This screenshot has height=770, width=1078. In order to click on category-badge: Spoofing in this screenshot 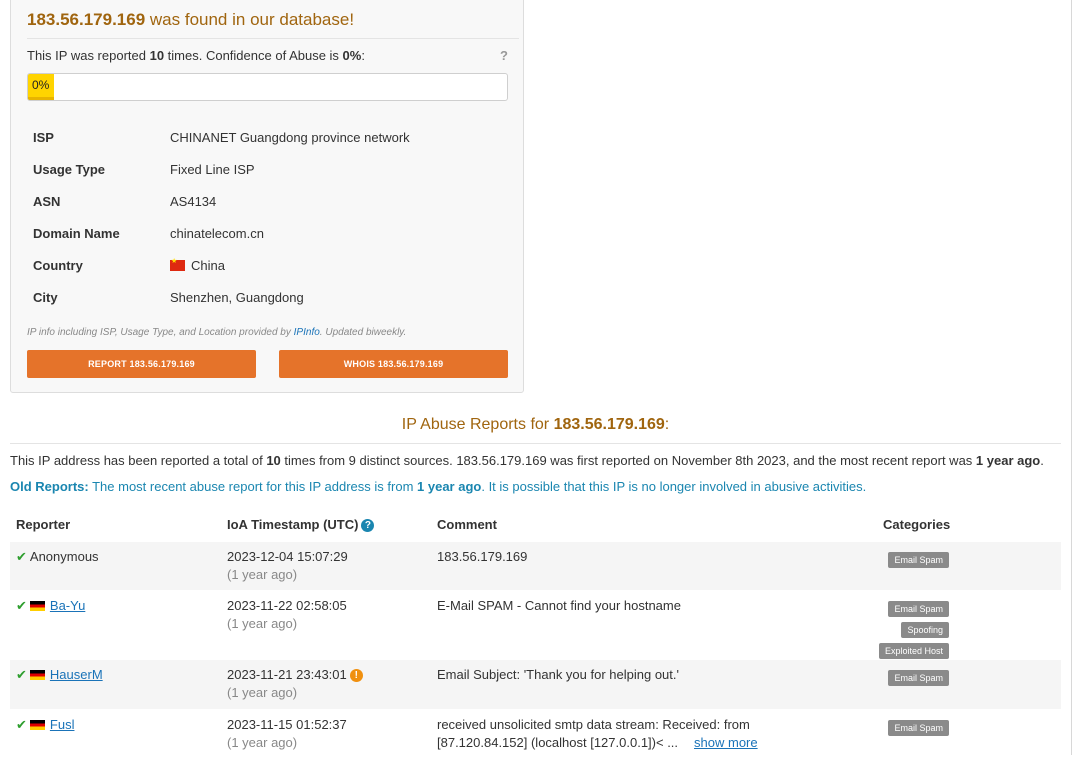, I will do `click(925, 630)`.